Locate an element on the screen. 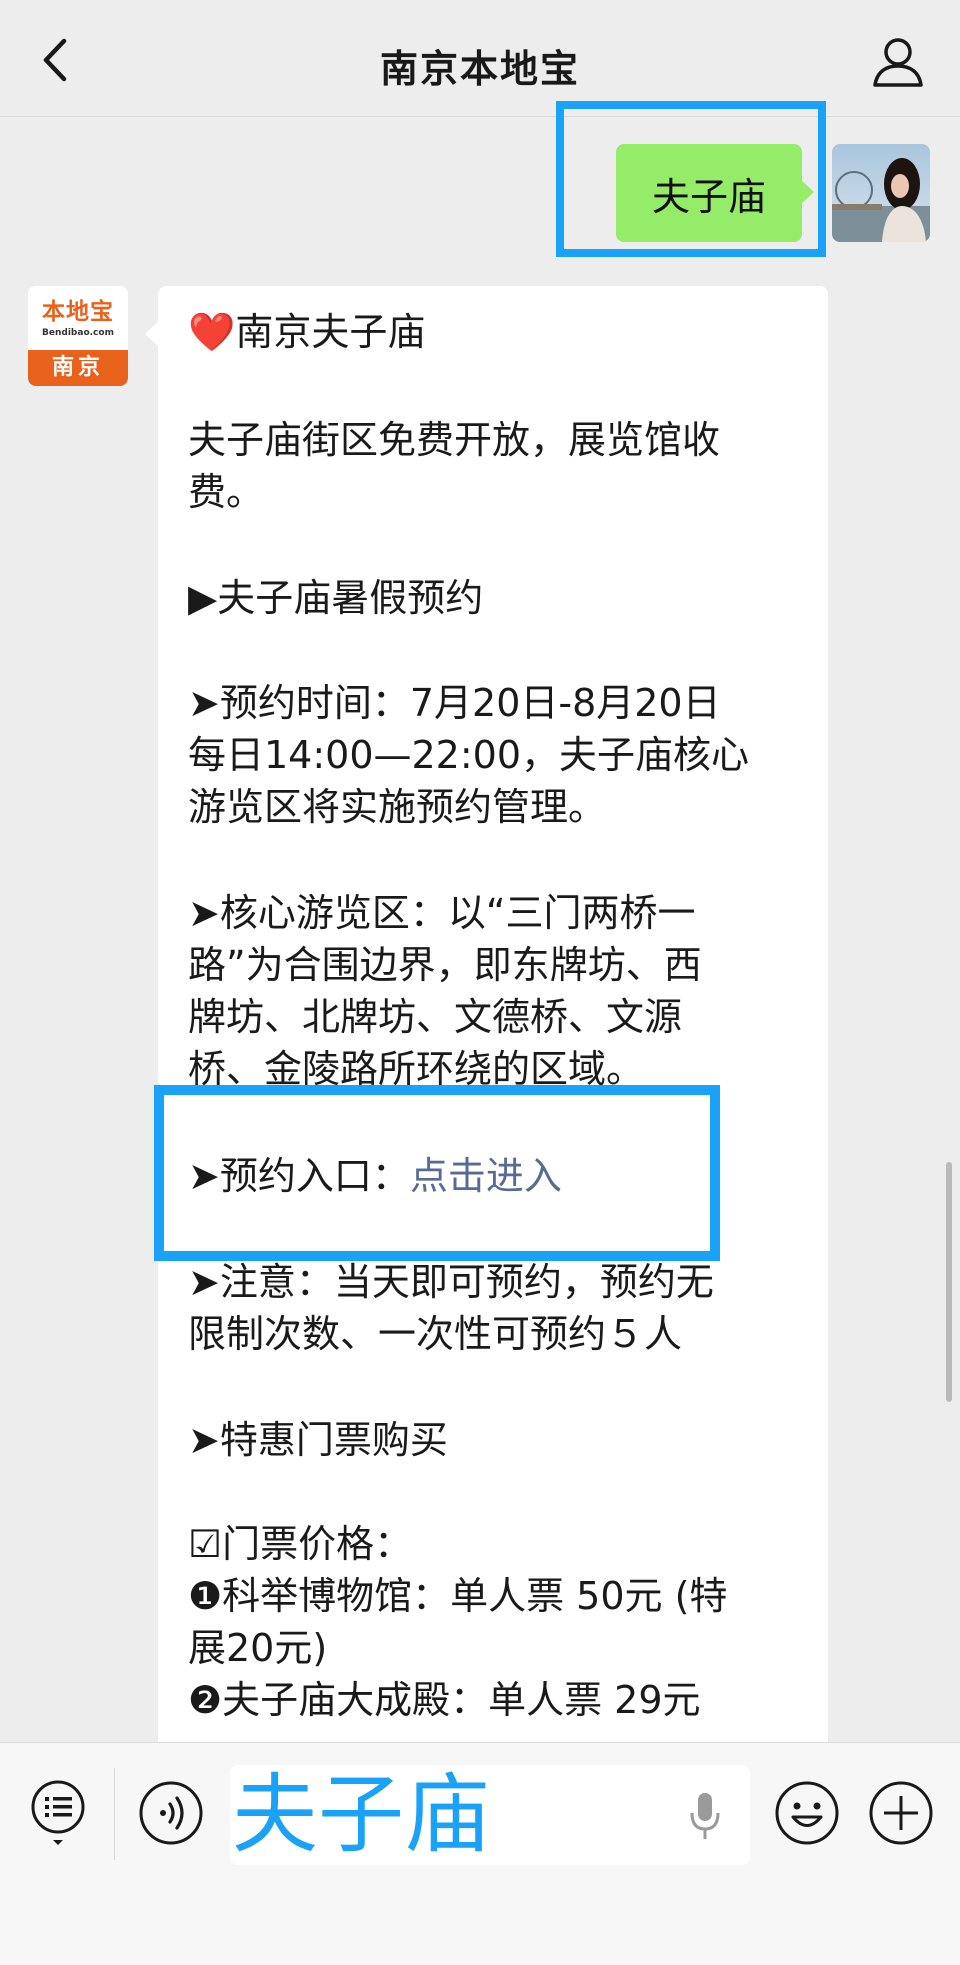 The height and width of the screenshot is (1965, 960). avatar-logo-top: 本地宝 Bendibao.com is located at coordinates (78, 318).